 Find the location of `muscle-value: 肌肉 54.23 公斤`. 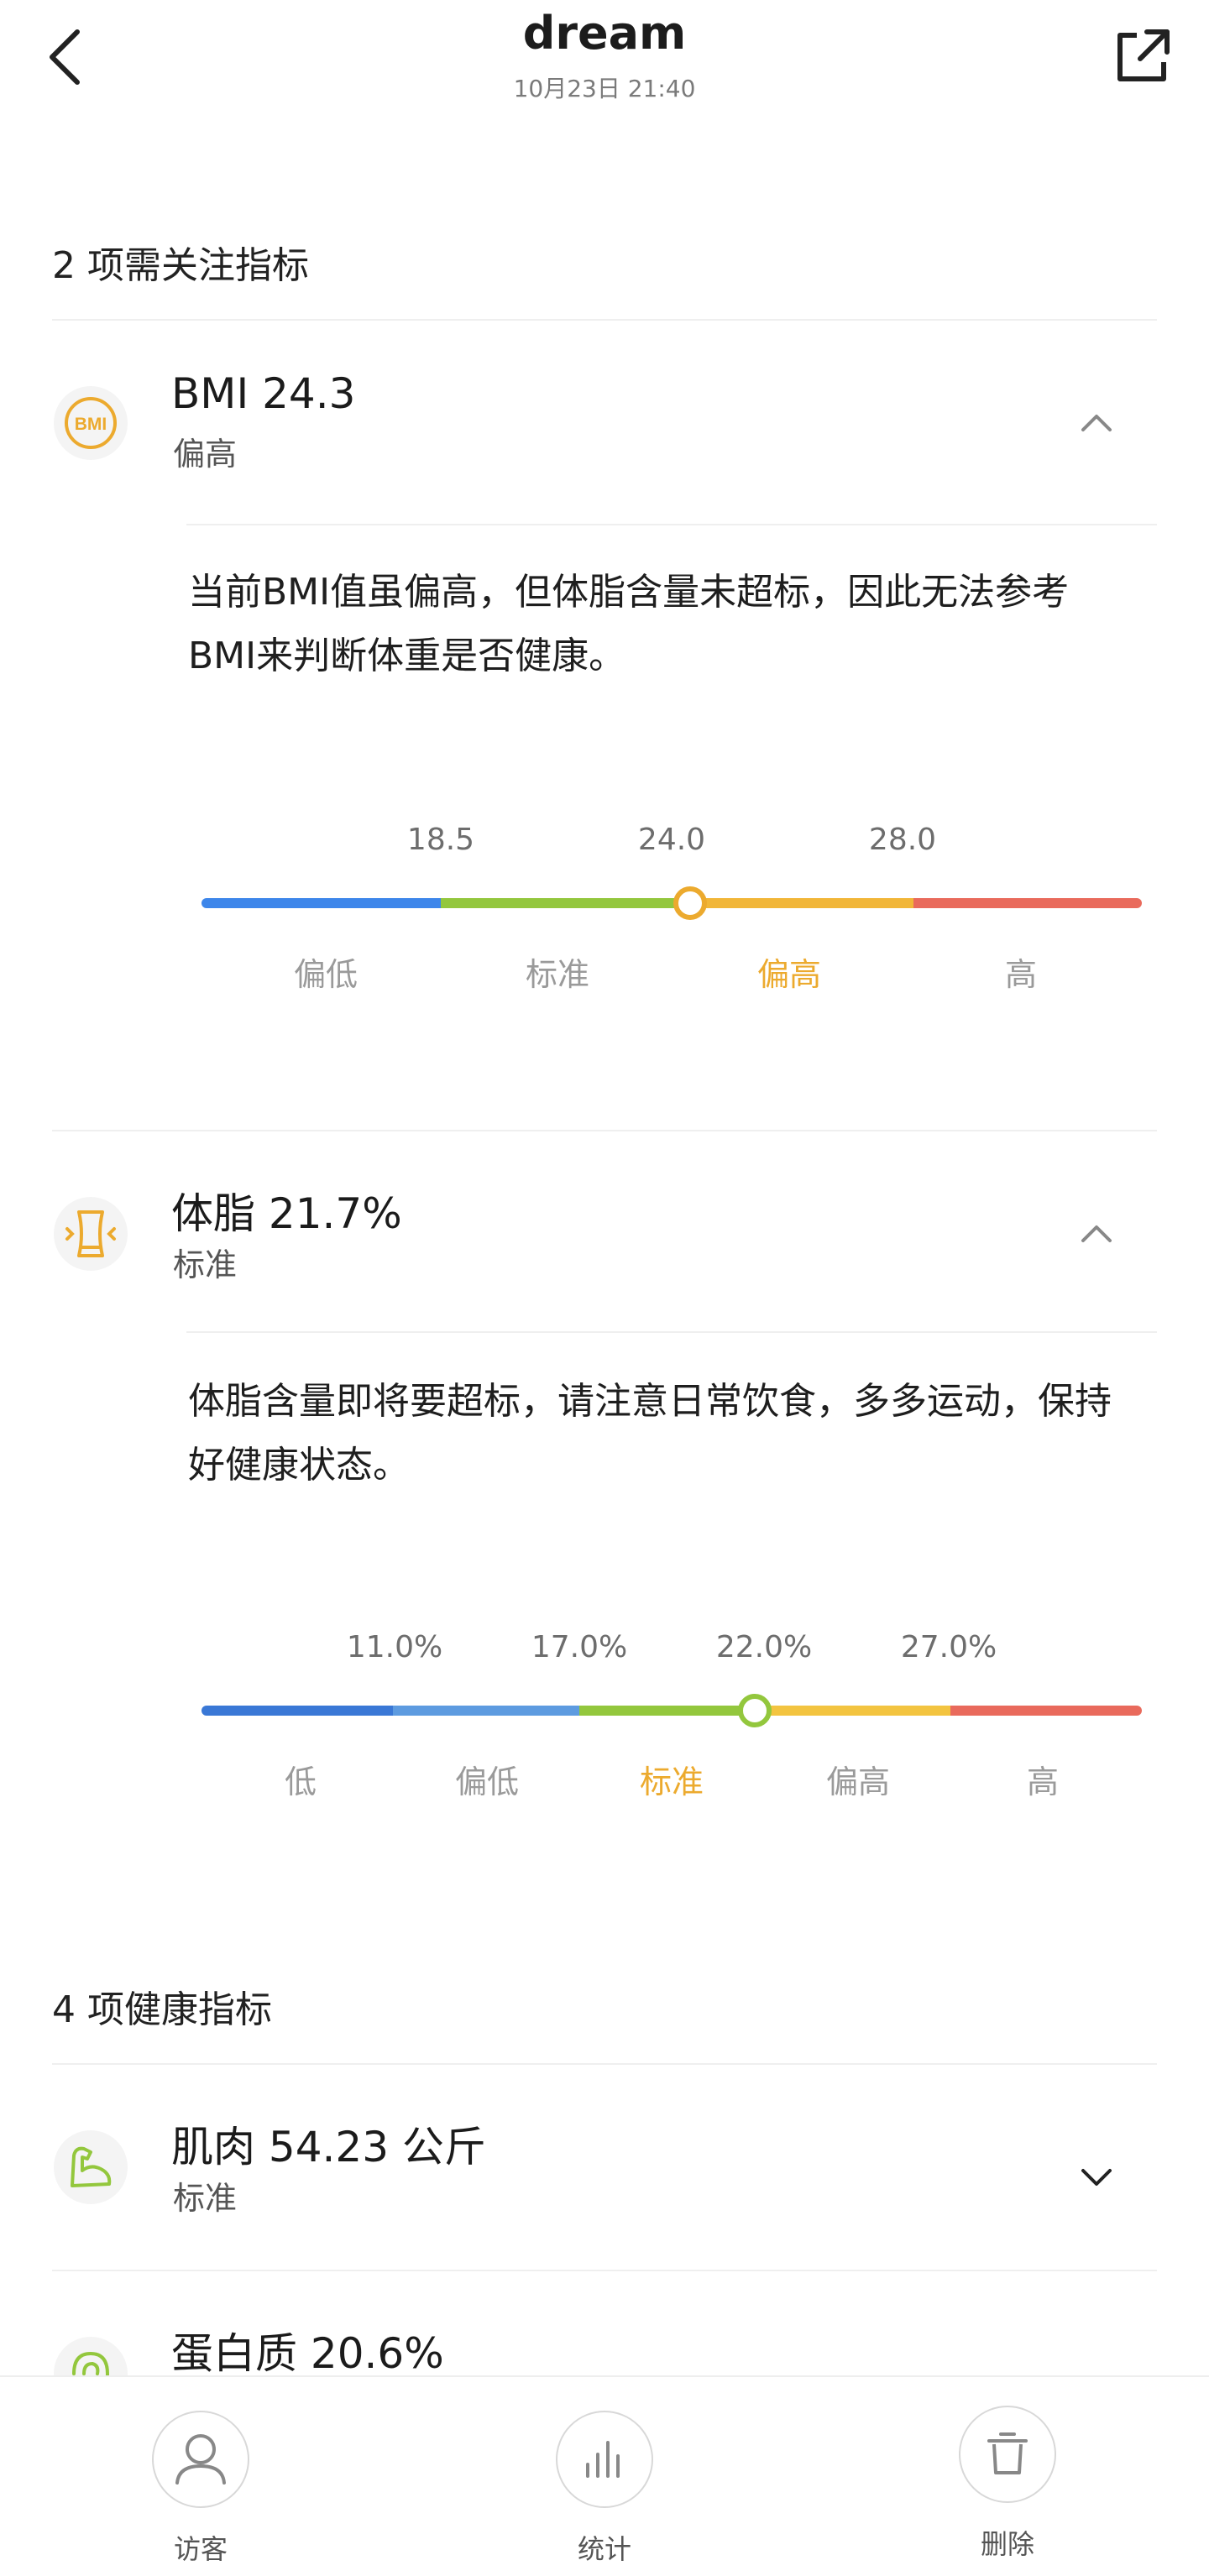

muscle-value: 肌肉 54.23 公斤 is located at coordinates (328, 2147).